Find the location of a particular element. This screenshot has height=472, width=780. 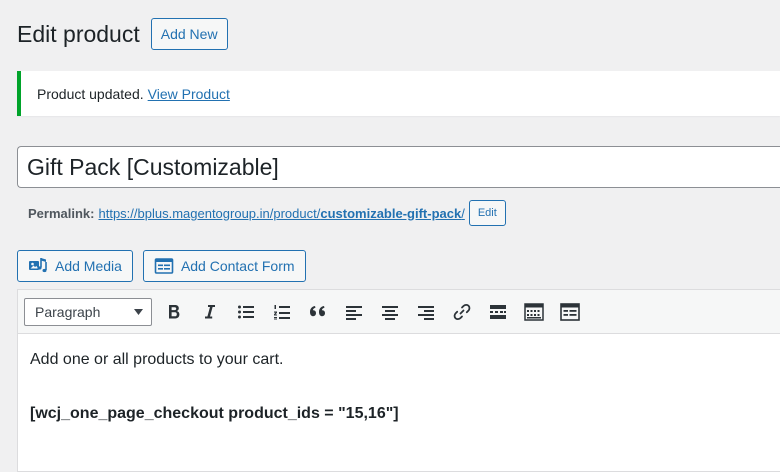

success-notice: Product updated. View Product is located at coordinates (398, 93).